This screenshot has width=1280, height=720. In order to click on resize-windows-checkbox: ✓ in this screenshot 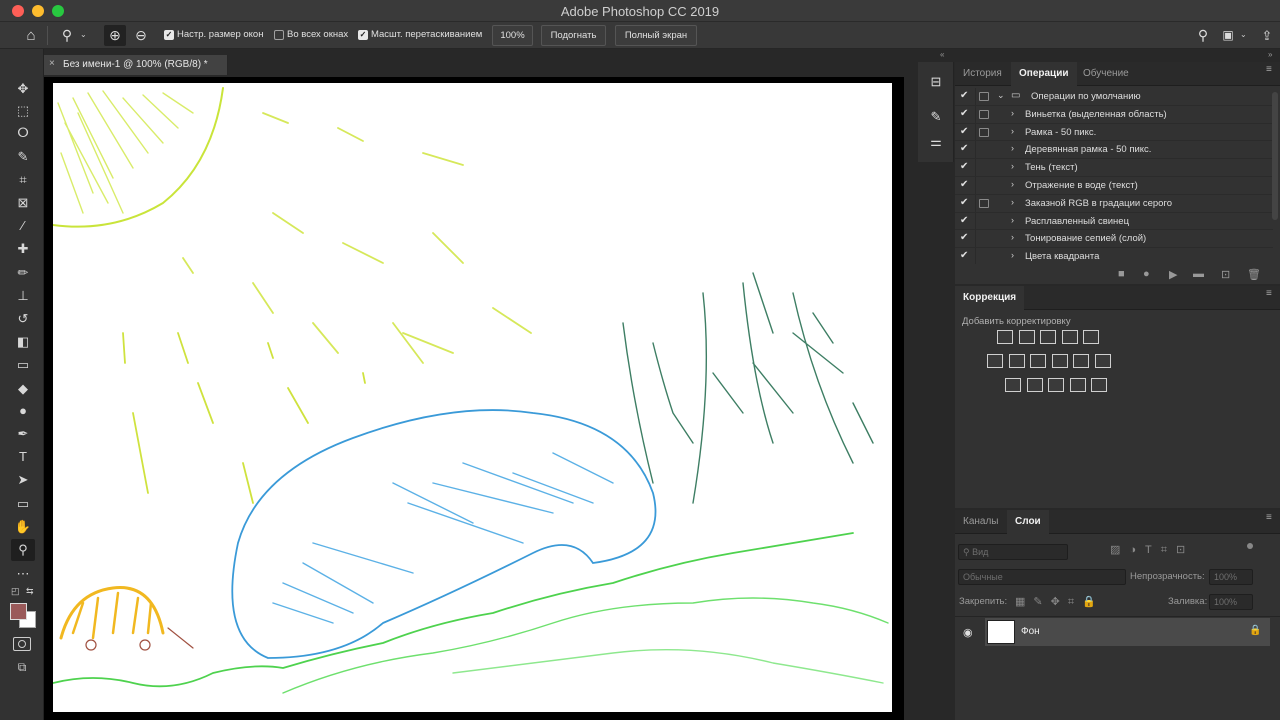, I will do `click(169, 35)`.